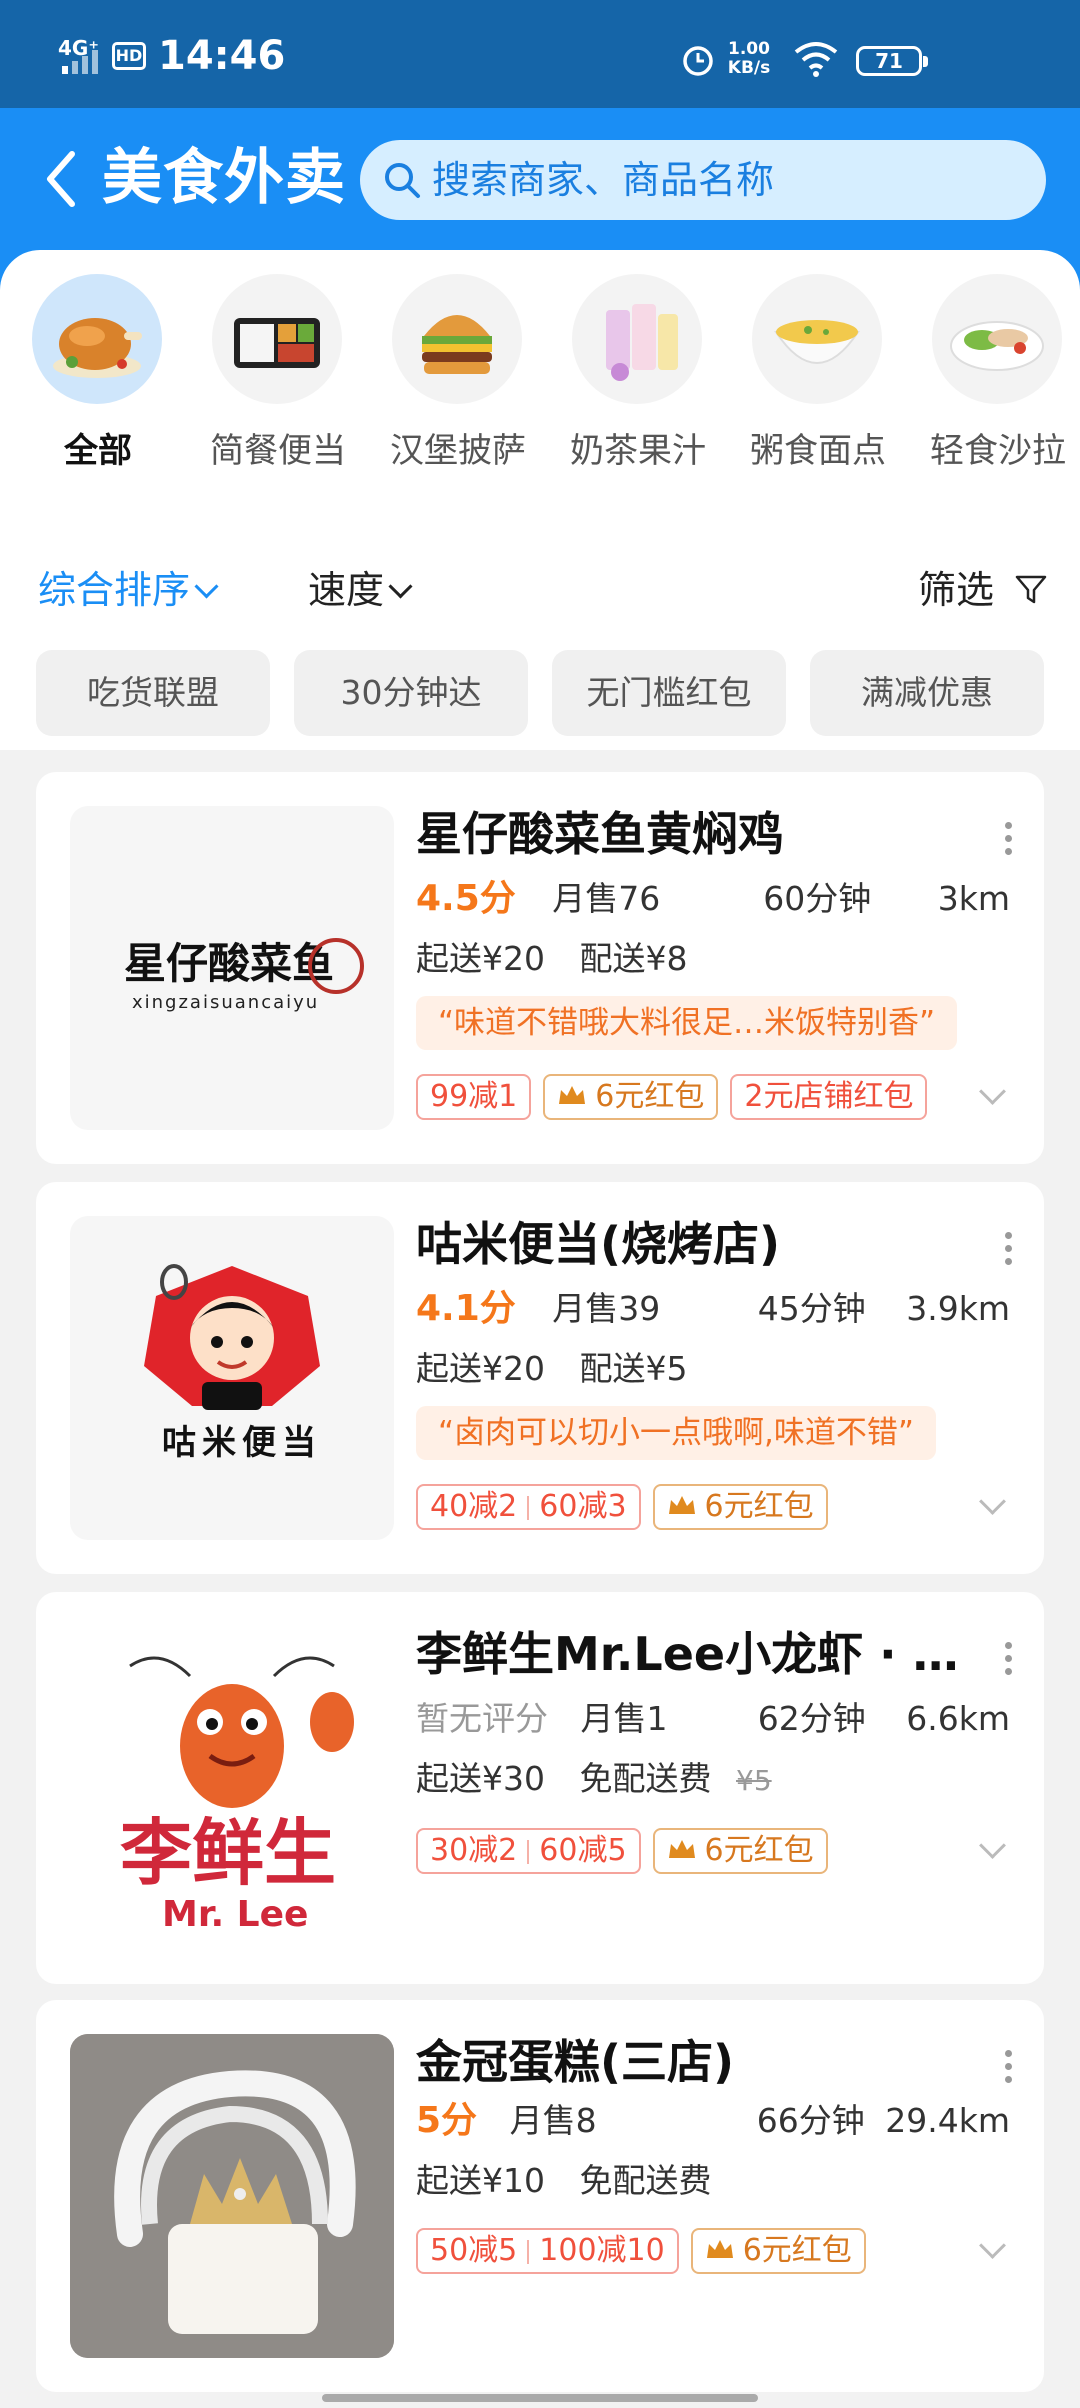 Image resolution: width=1080 pixels, height=2408 pixels. Describe the element at coordinates (811, 1308) in the screenshot. I see `delivery-time: 45分钟` at that location.